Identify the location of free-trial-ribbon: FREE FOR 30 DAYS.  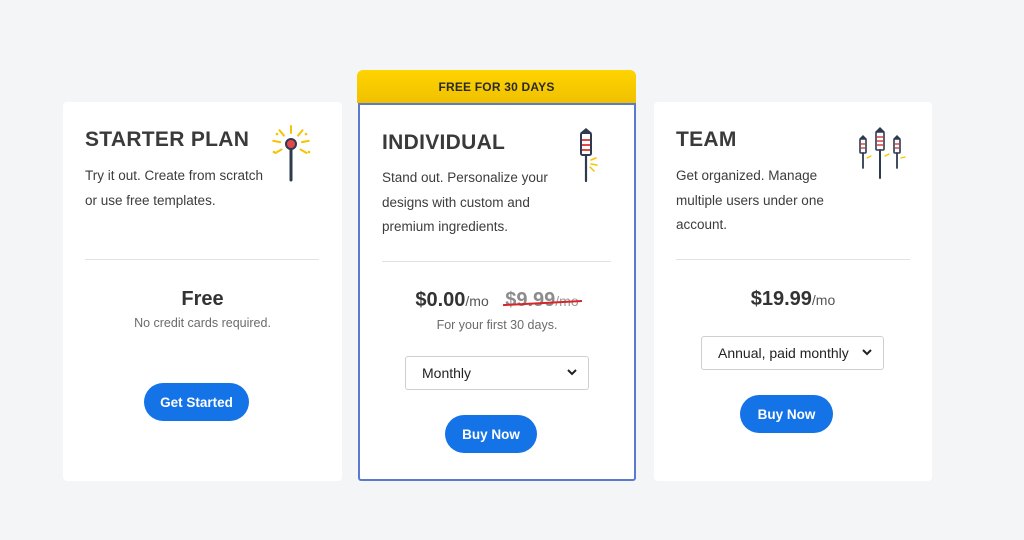
(496, 86).